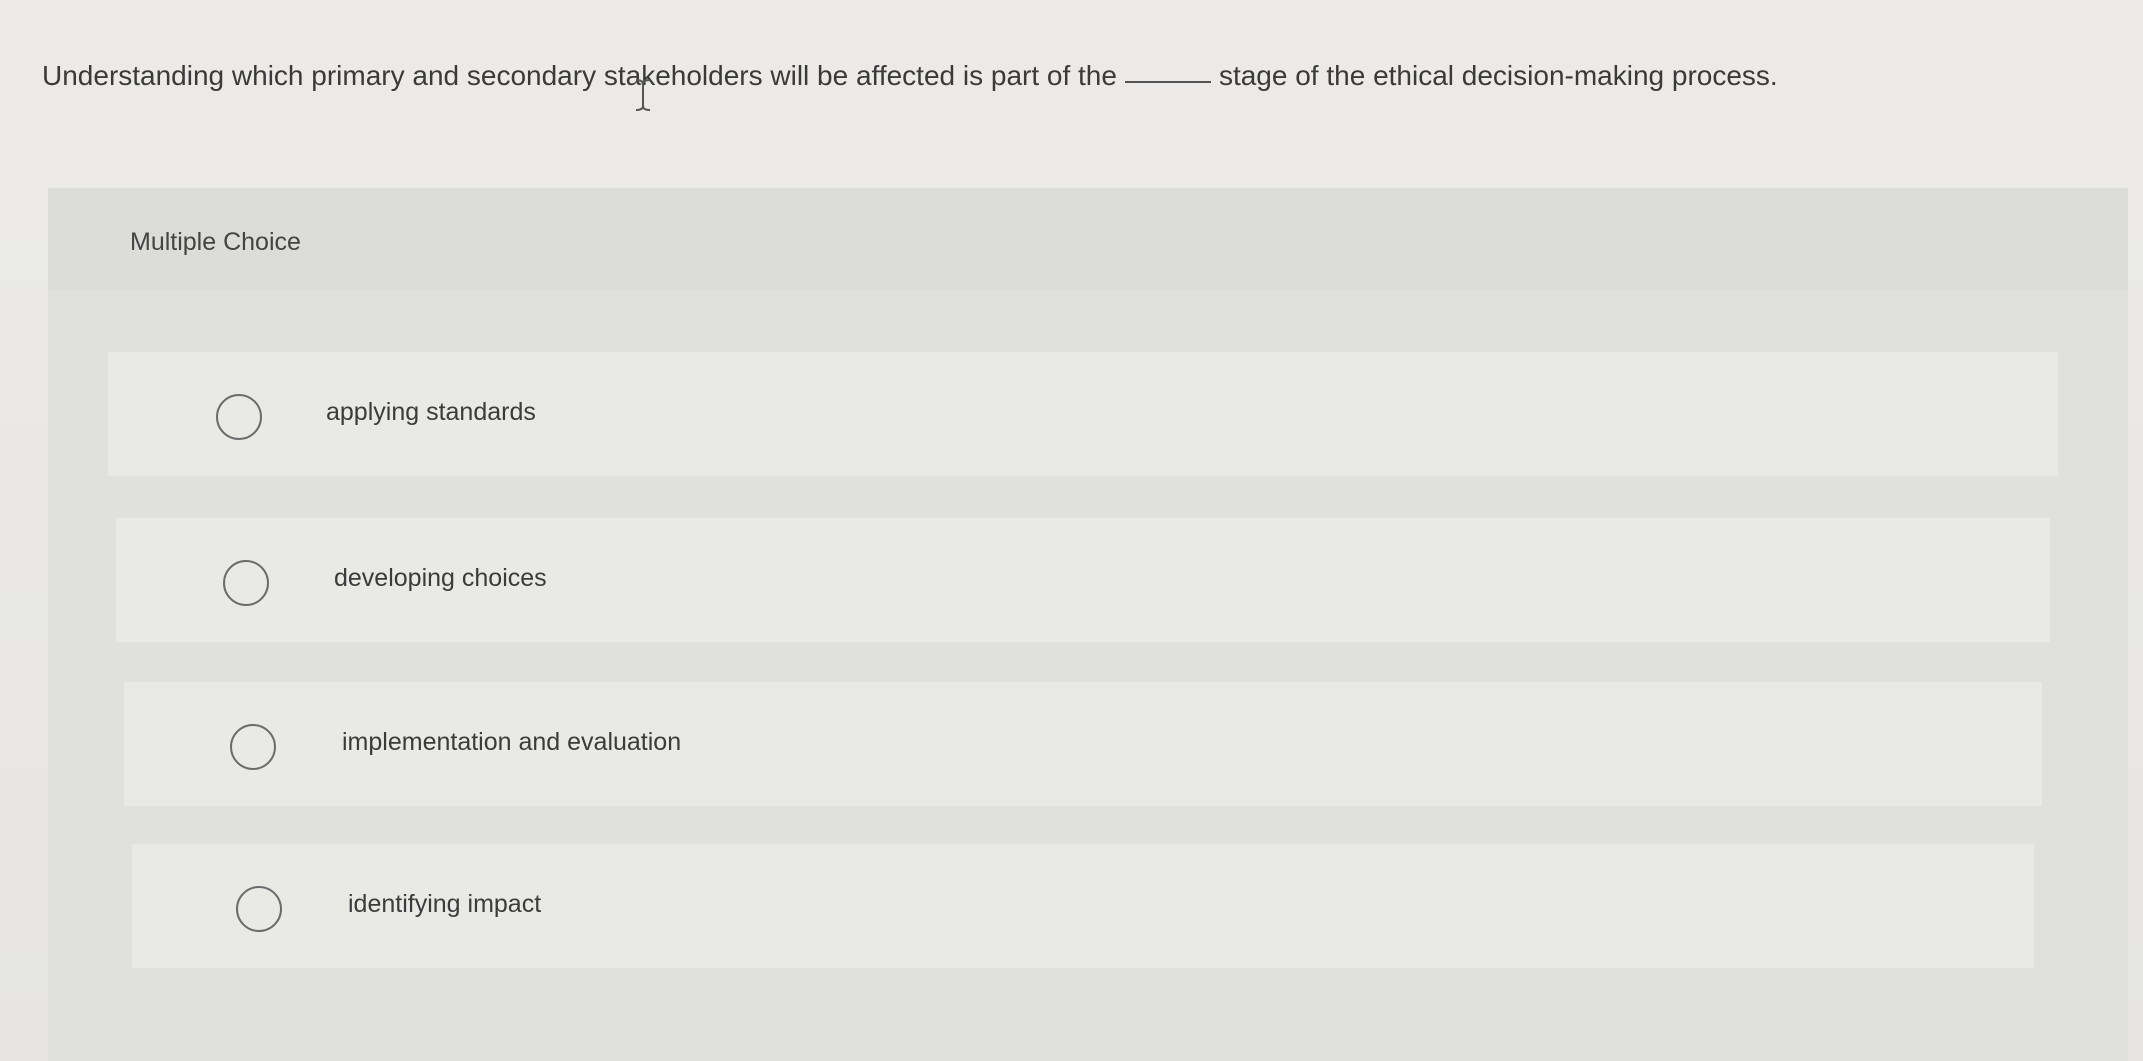 The image size is (2143, 1061). I want to click on option-developing-choices: developing choices, so click(1083, 580).